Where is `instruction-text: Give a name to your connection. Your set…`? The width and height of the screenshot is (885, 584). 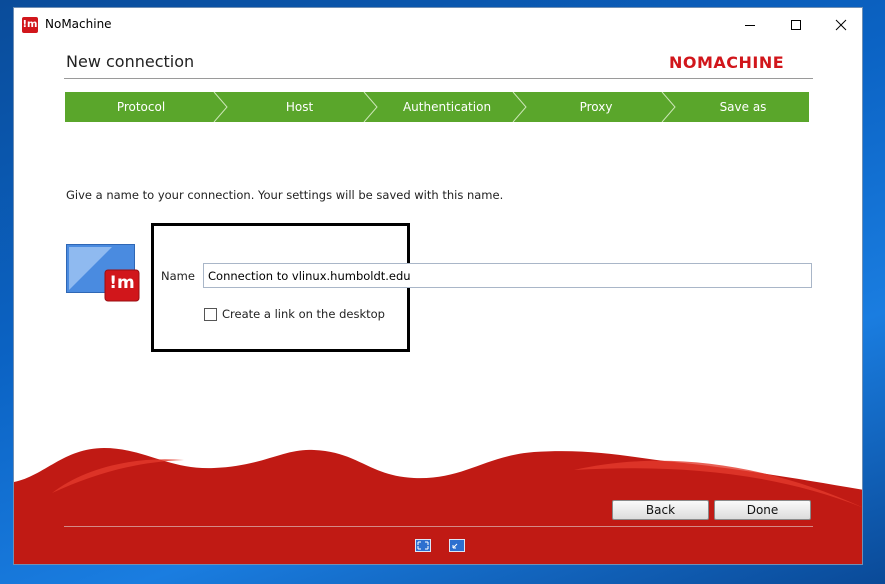
instruction-text: Give a name to your connection. Your set… is located at coordinates (285, 195).